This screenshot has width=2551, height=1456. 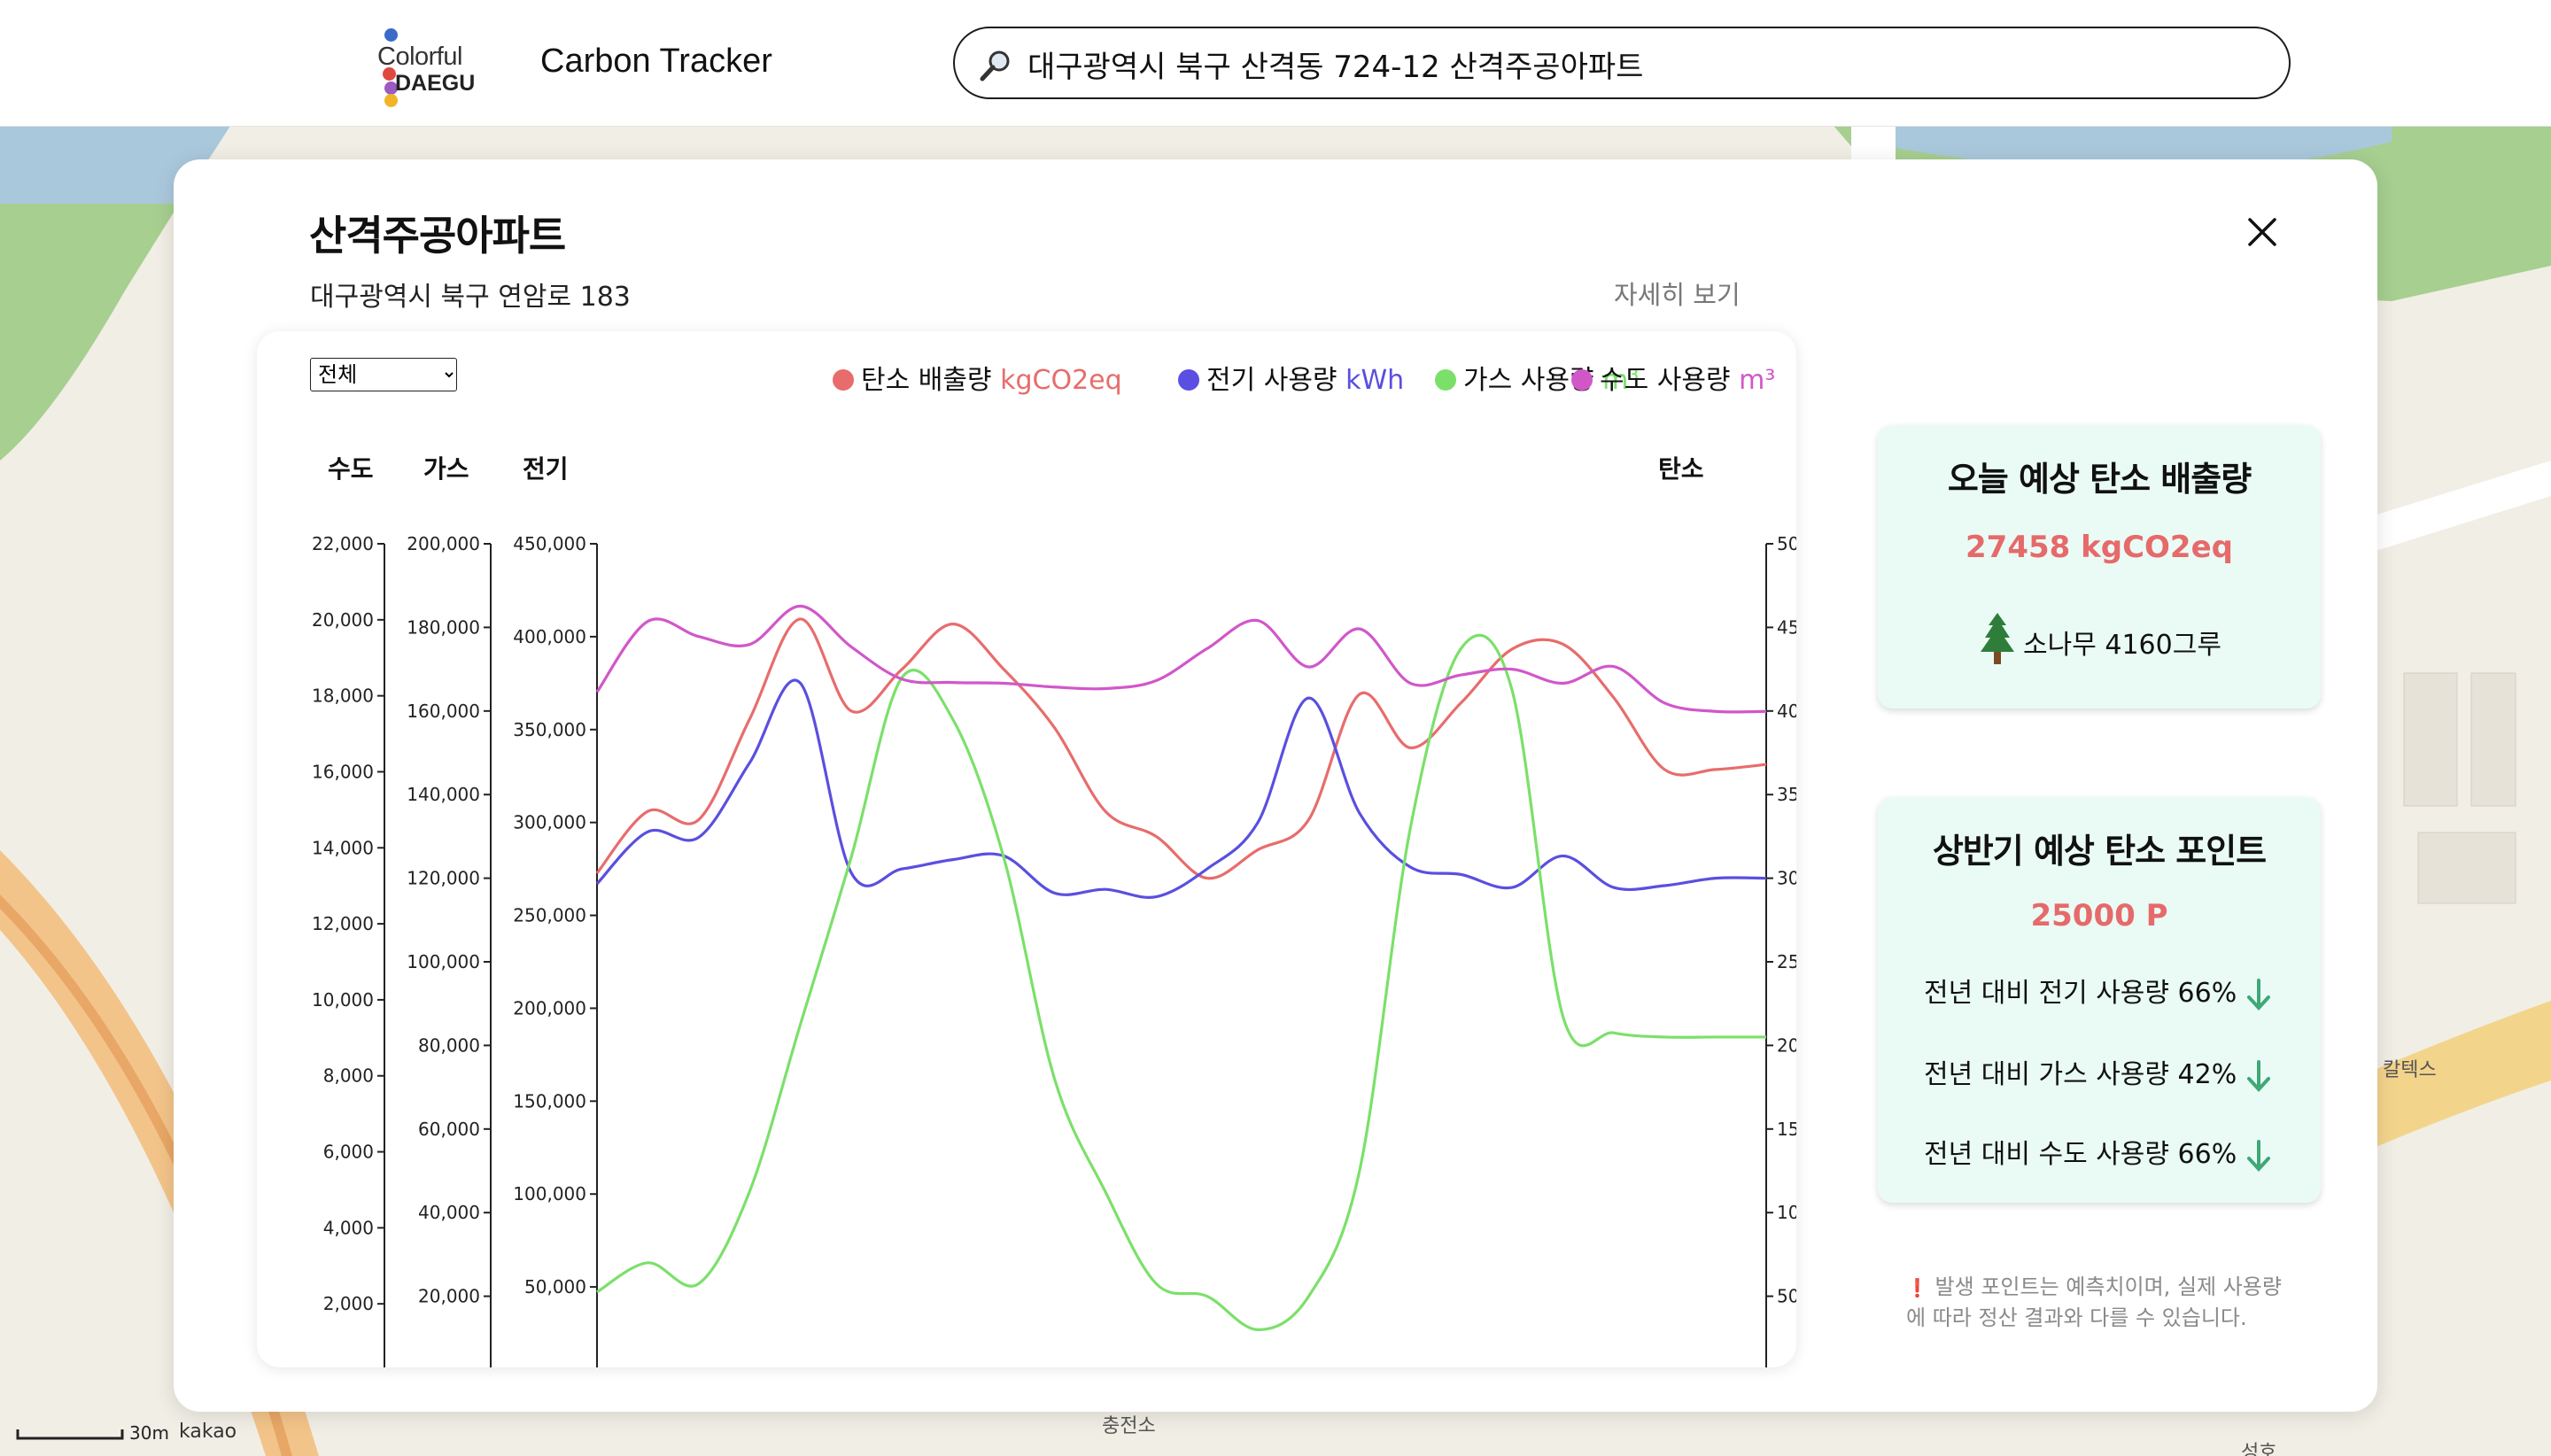 What do you see at coordinates (343, 620) in the screenshot?
I see `y-tick-label-water: 20,000` at bounding box center [343, 620].